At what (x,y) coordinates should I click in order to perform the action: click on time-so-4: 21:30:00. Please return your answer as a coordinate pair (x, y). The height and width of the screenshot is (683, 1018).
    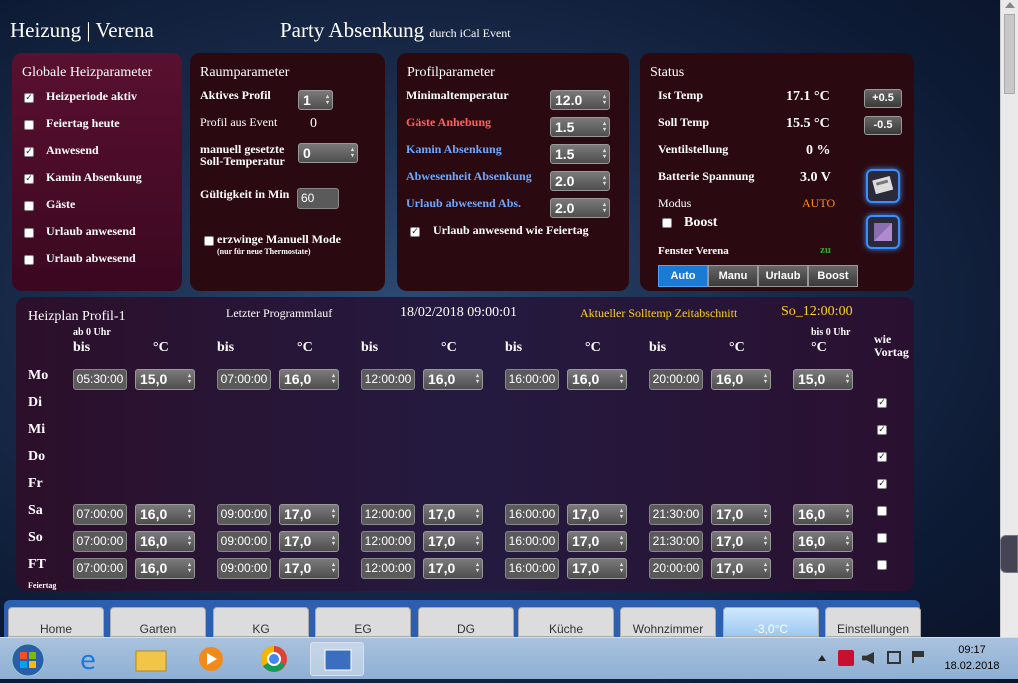
    Looking at the image, I should click on (676, 541).